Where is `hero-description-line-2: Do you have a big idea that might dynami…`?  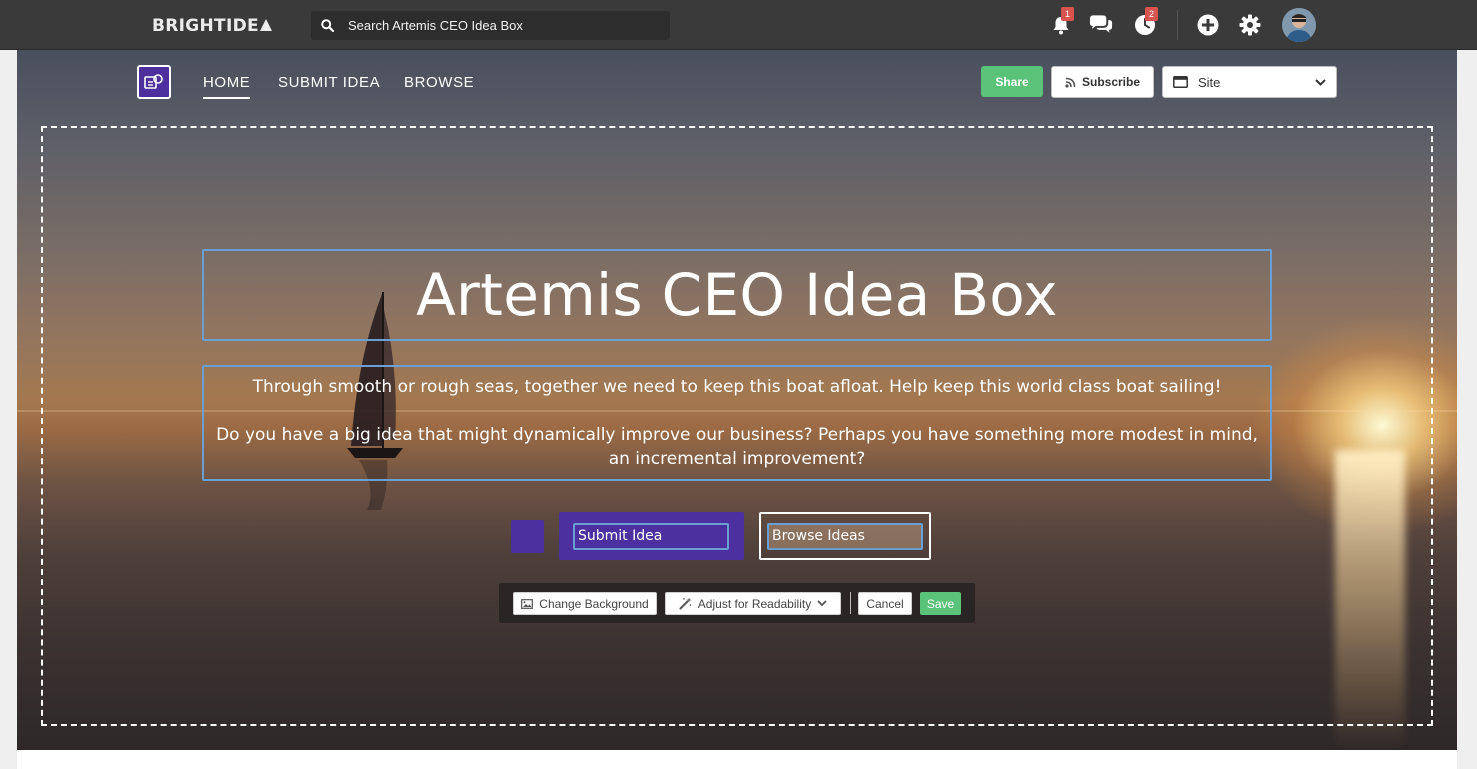
hero-description-line-2: Do you have a big idea that might dynami… is located at coordinates (737, 447).